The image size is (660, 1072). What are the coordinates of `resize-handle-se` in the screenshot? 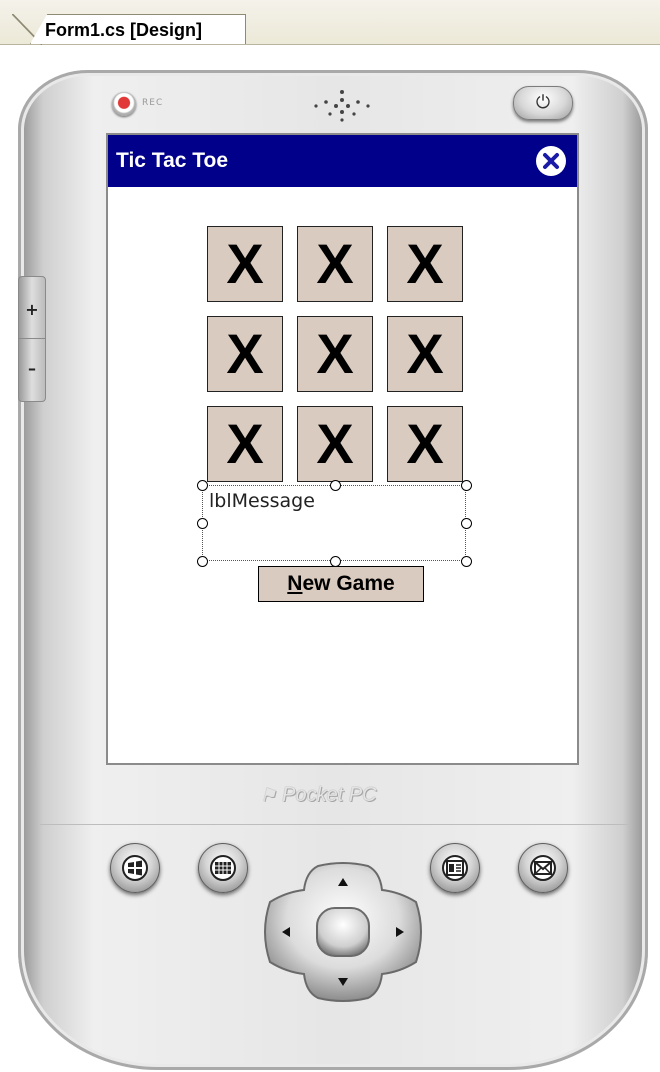 It's located at (466, 561).